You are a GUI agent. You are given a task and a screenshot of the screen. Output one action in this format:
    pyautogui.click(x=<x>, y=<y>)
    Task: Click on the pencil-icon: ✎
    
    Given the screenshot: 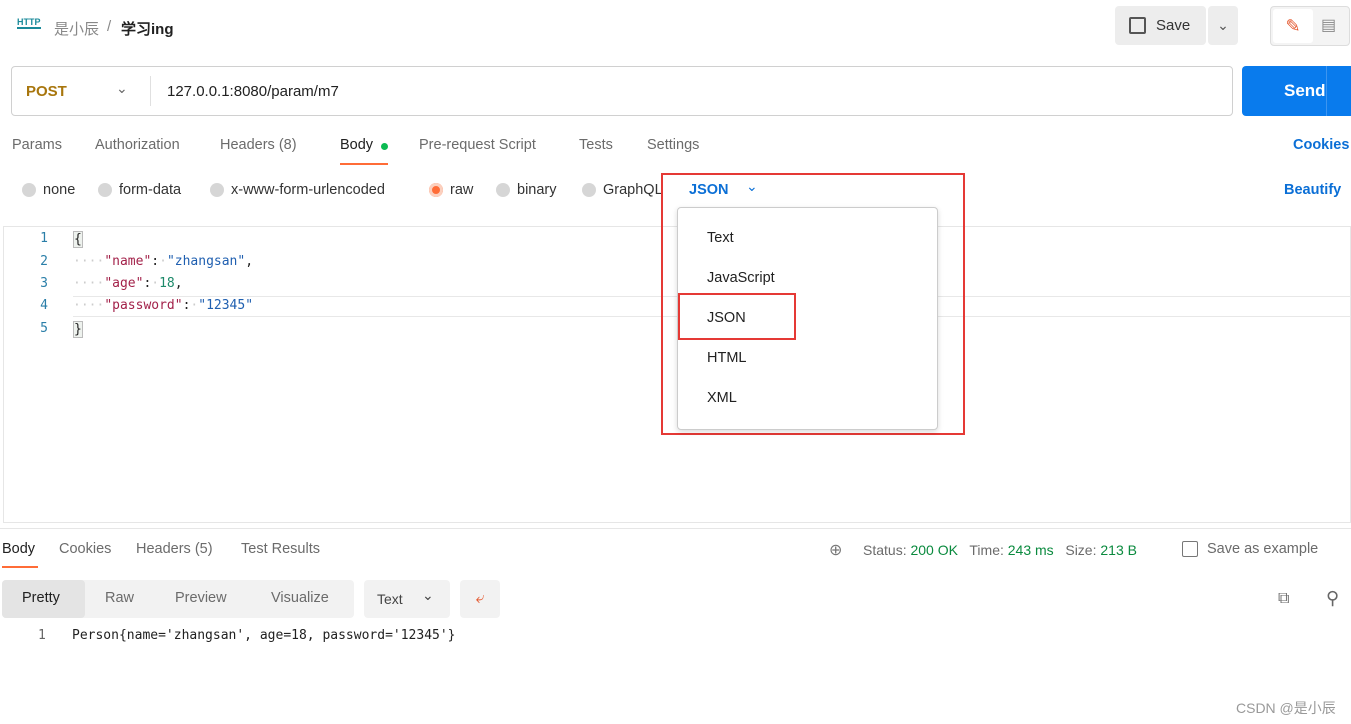 What is the action you would take?
    pyautogui.click(x=1293, y=26)
    